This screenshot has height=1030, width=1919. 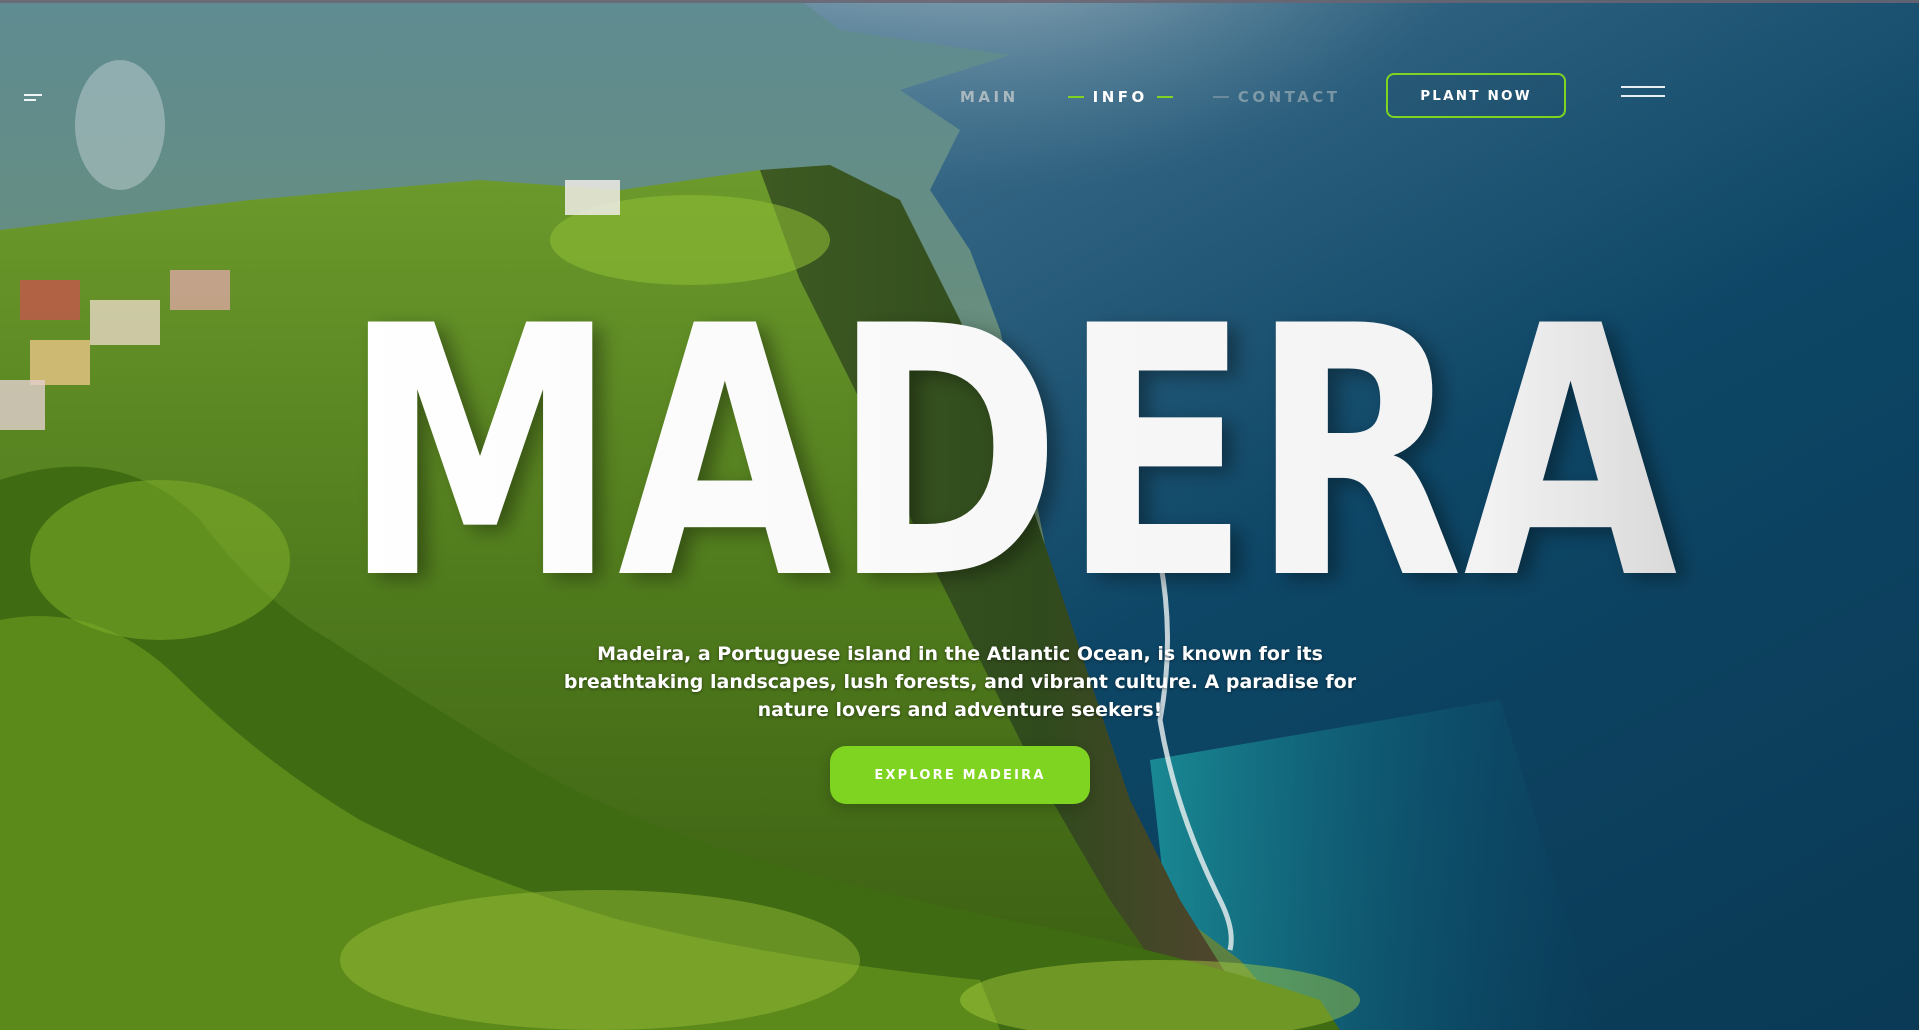 I want to click on active-indicator-right, so click(x=1164, y=97).